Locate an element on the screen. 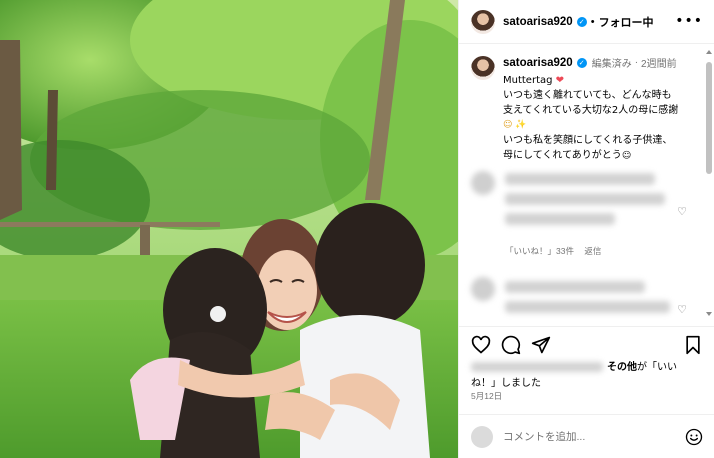  post-header: satoarisa920 ✓ • フォロー中 ••• is located at coordinates (586, 22).